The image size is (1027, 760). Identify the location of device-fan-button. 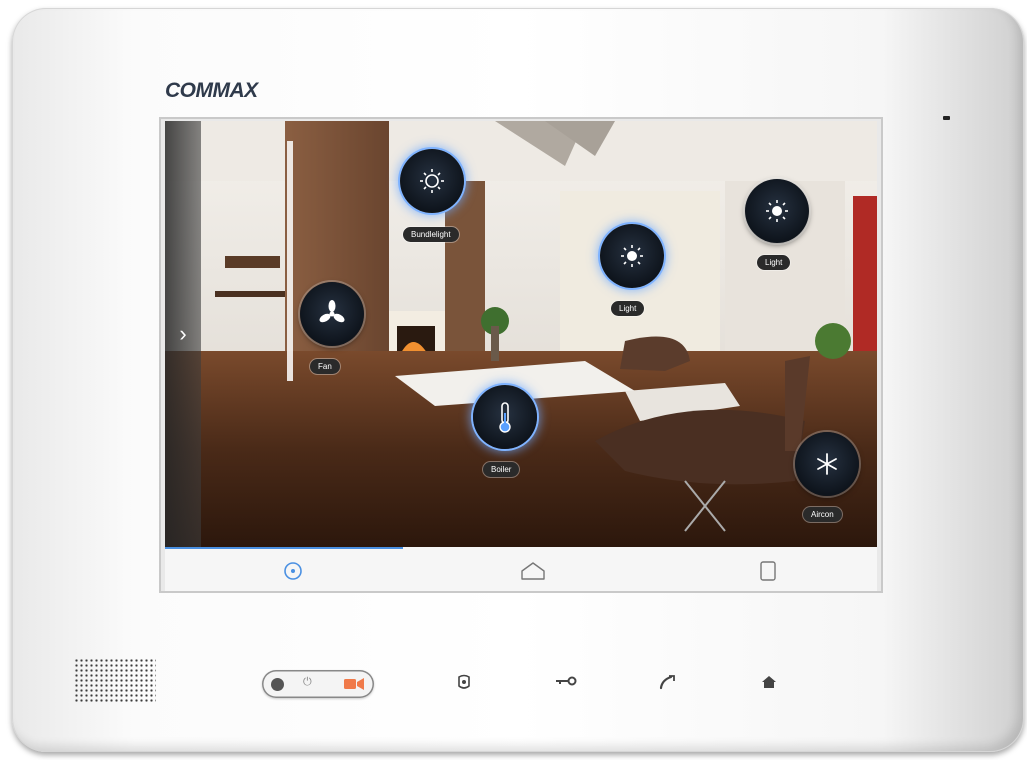
(332, 314).